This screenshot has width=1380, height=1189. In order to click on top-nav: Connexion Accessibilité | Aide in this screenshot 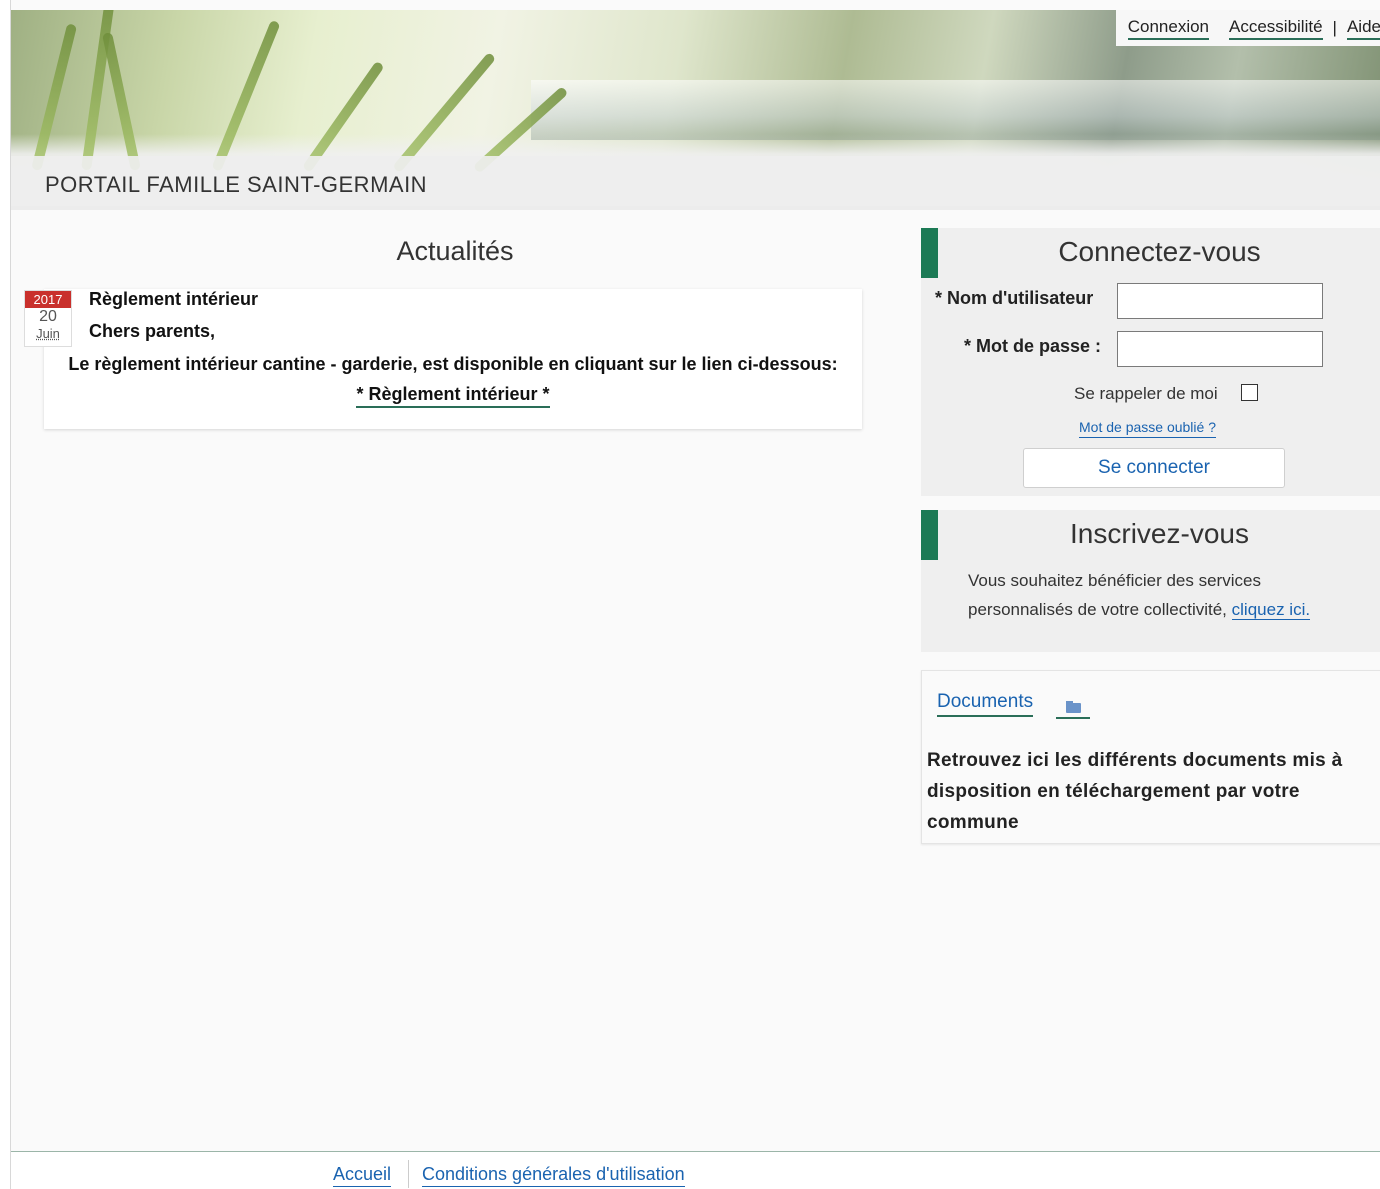, I will do `click(1247, 28)`.